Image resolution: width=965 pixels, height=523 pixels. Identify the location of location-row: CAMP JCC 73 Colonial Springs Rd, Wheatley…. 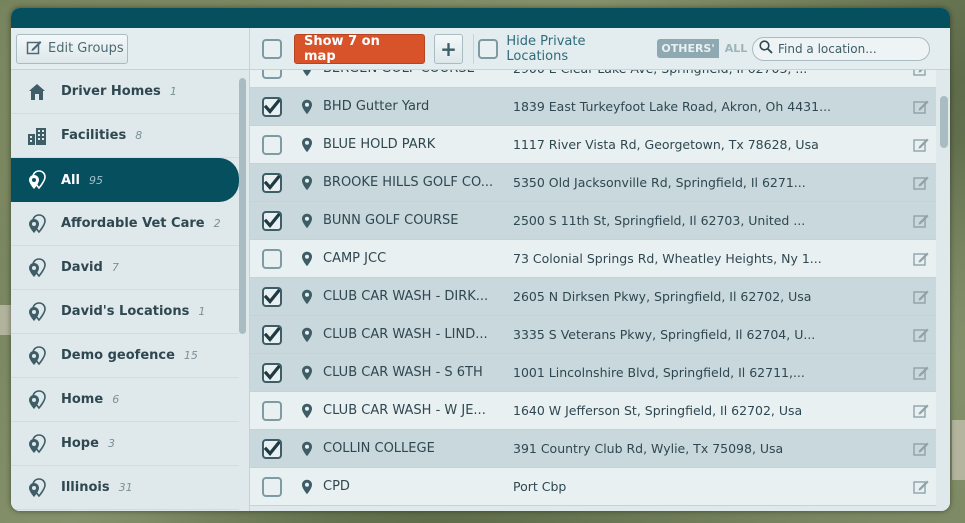
(593, 259).